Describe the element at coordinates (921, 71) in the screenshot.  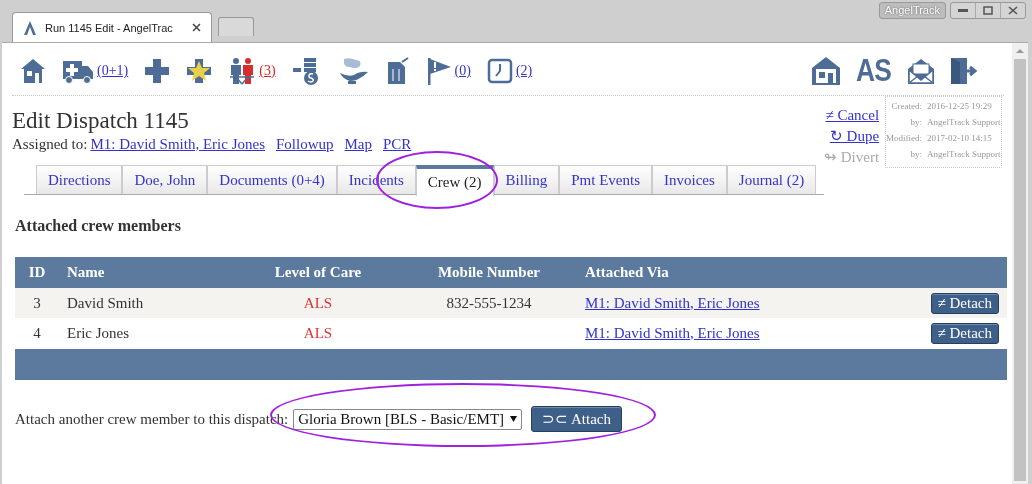
I see `mail-icon` at that location.